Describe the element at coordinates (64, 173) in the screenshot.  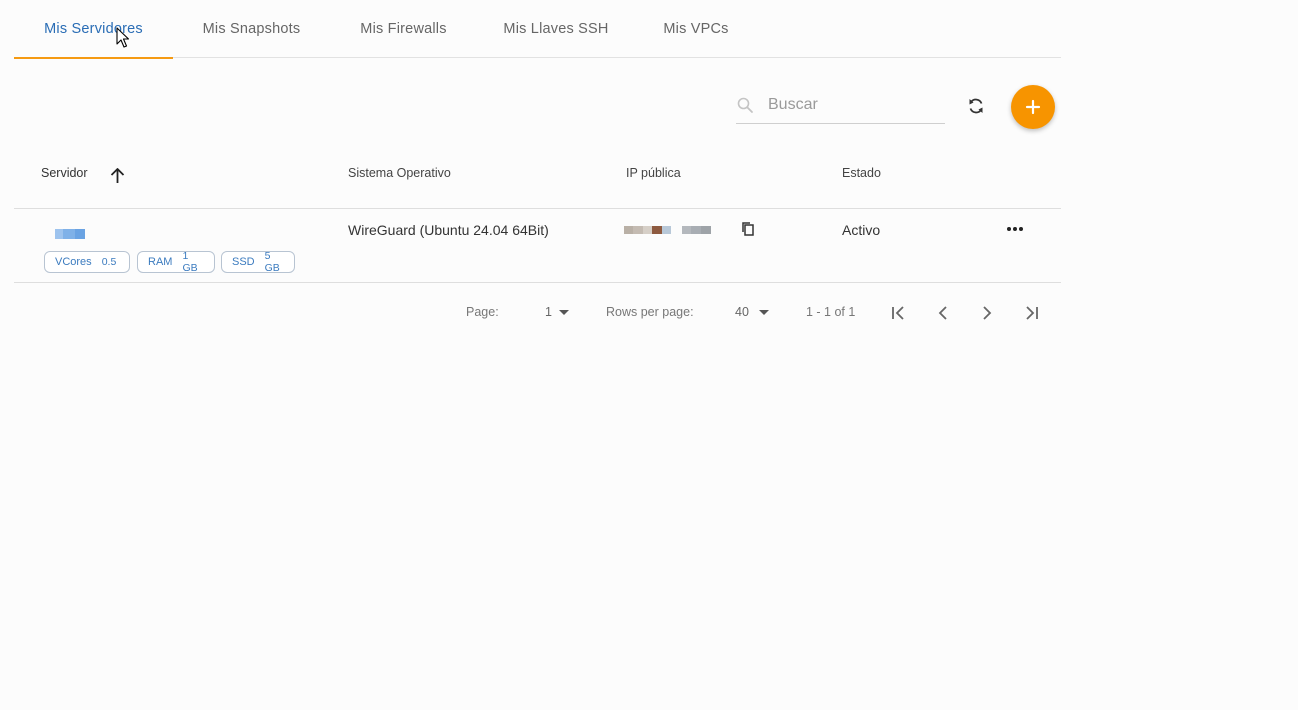
I see `column-header-servidor: Servidor` at that location.